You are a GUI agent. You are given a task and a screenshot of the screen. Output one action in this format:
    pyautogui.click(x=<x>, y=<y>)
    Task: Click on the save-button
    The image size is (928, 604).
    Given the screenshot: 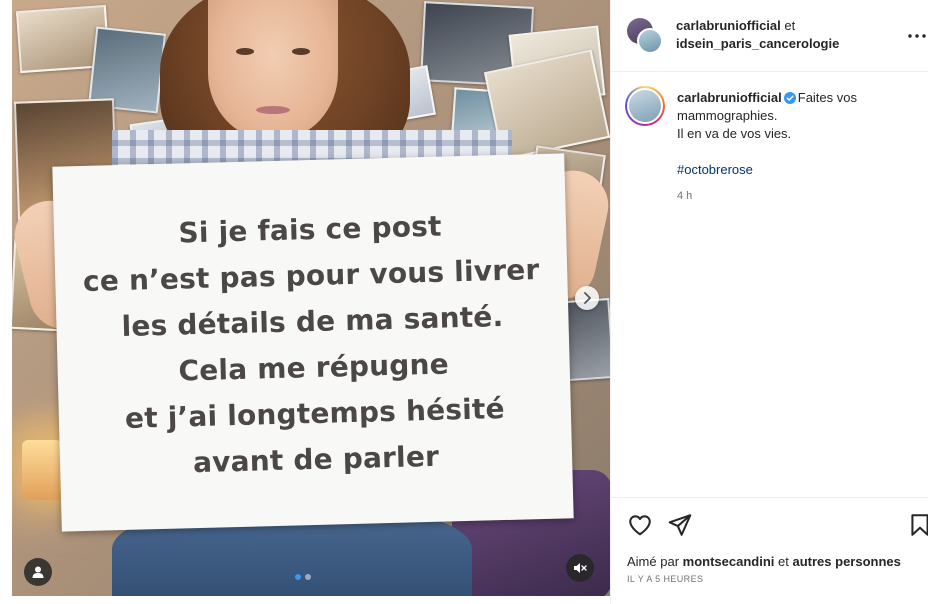 What is the action you would take?
    pyautogui.click(x=917, y=525)
    